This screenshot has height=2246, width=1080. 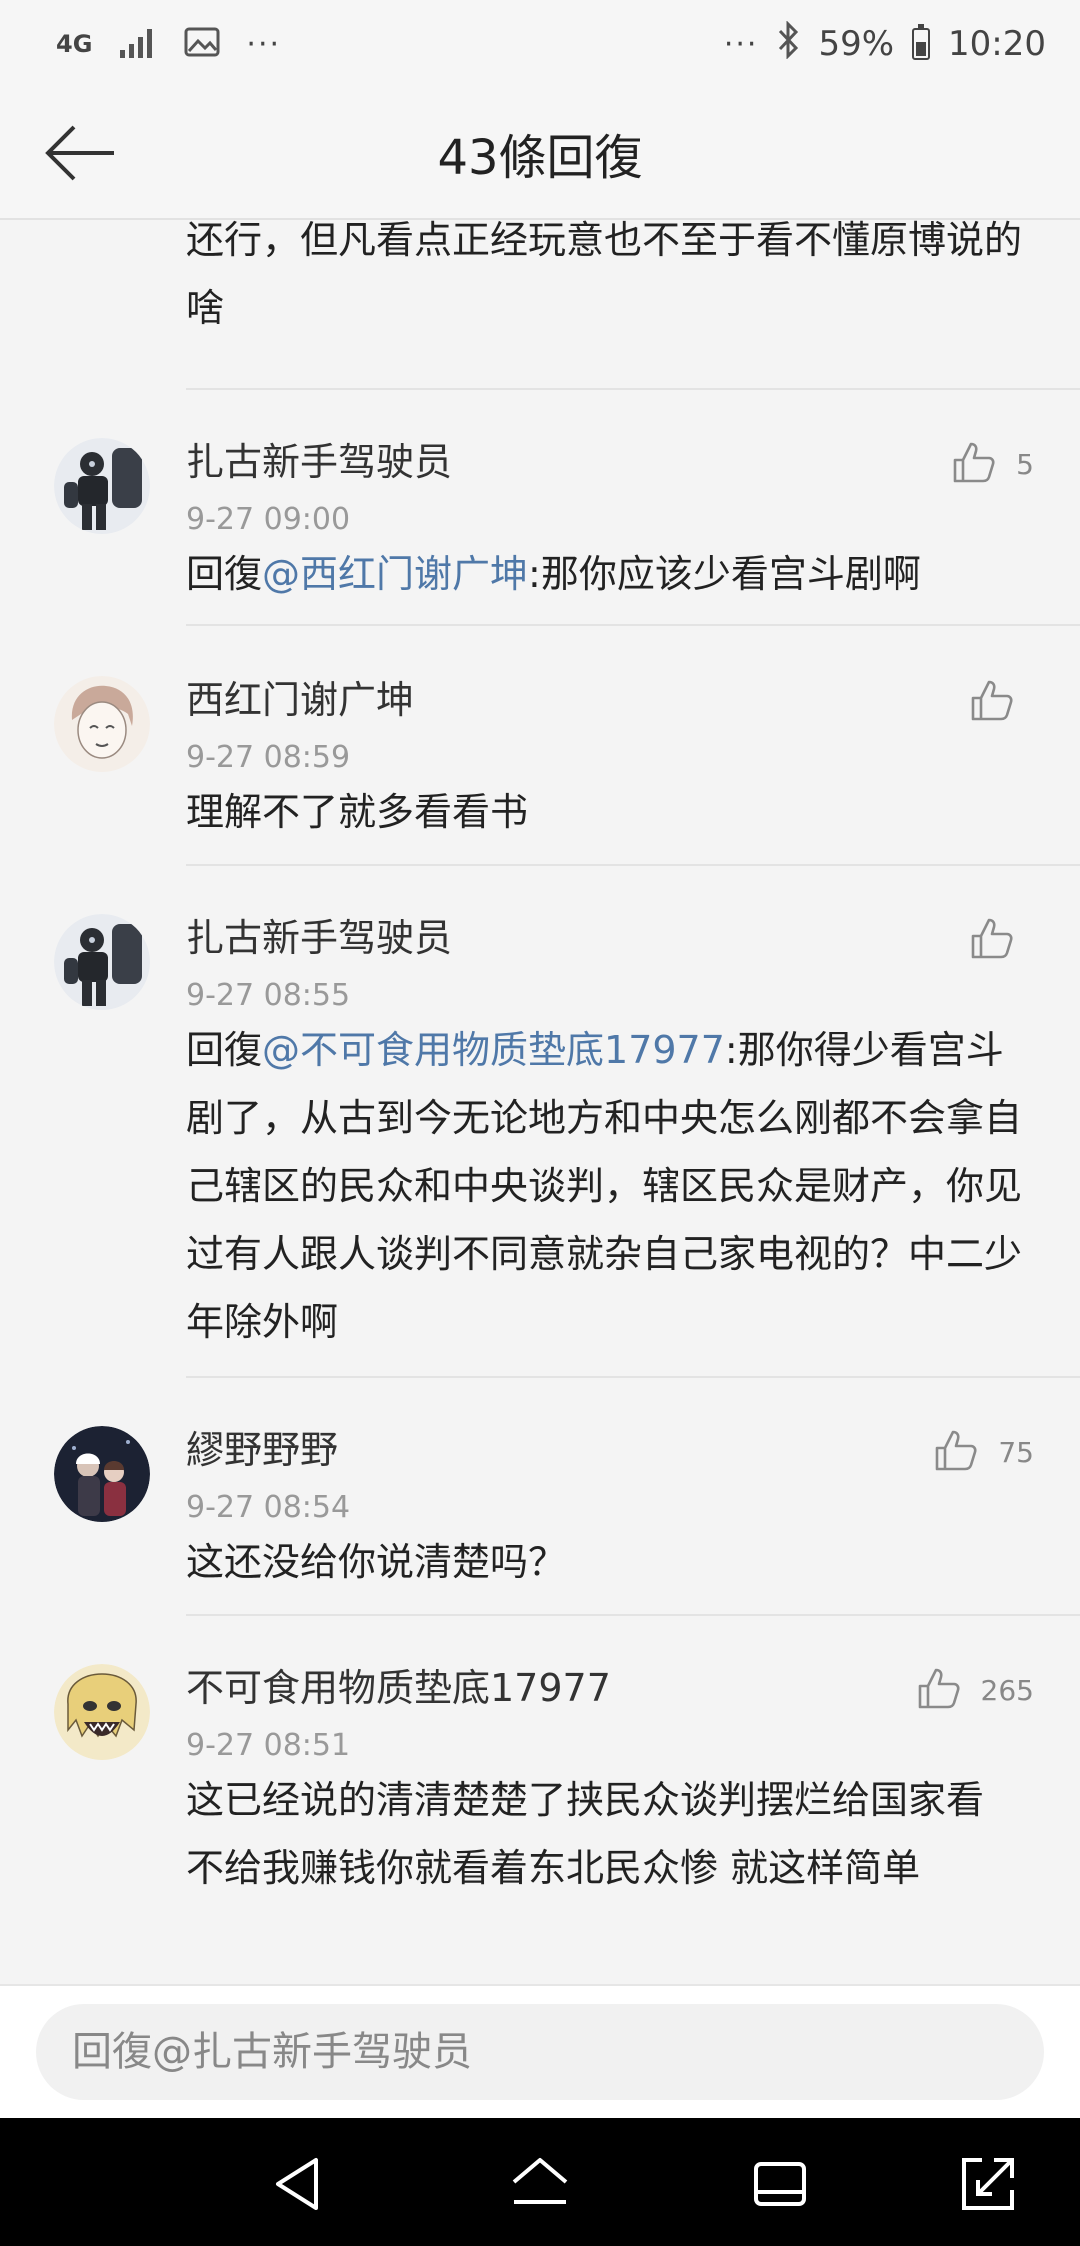 I want to click on timestamp: 9-27 09:00, so click(x=268, y=519).